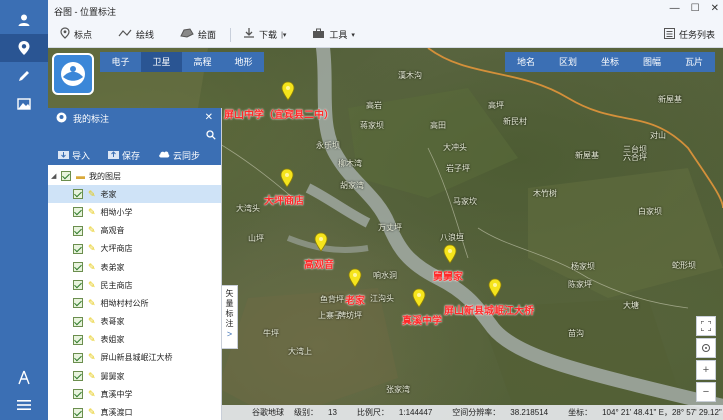  I want to click on map-type-tabs: 电子 卫星 高程 地形, so click(182, 62).